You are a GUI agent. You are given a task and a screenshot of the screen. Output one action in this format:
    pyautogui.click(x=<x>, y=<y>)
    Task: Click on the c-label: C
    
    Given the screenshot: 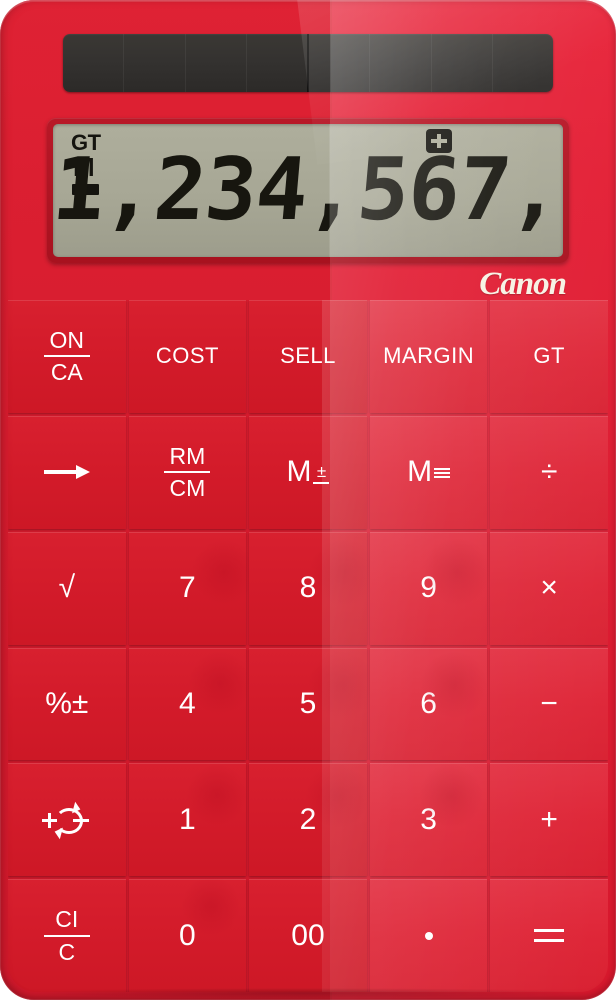 What is the action you would take?
    pyautogui.click(x=67, y=951)
    